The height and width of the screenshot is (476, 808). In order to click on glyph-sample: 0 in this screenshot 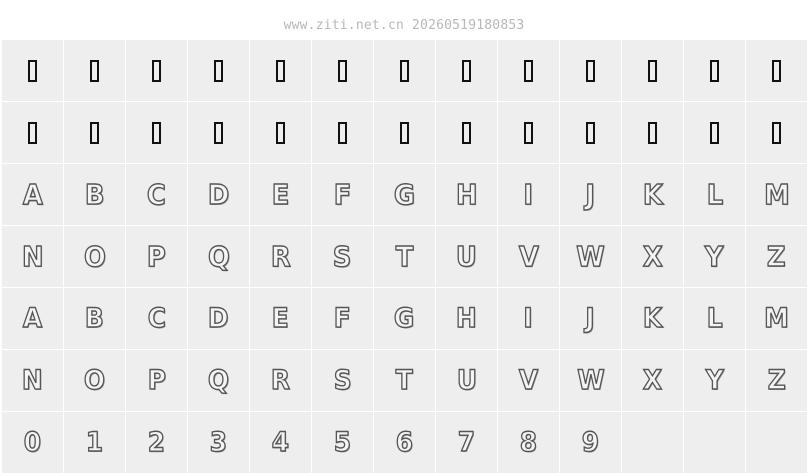, I will do `click(32, 442)`.